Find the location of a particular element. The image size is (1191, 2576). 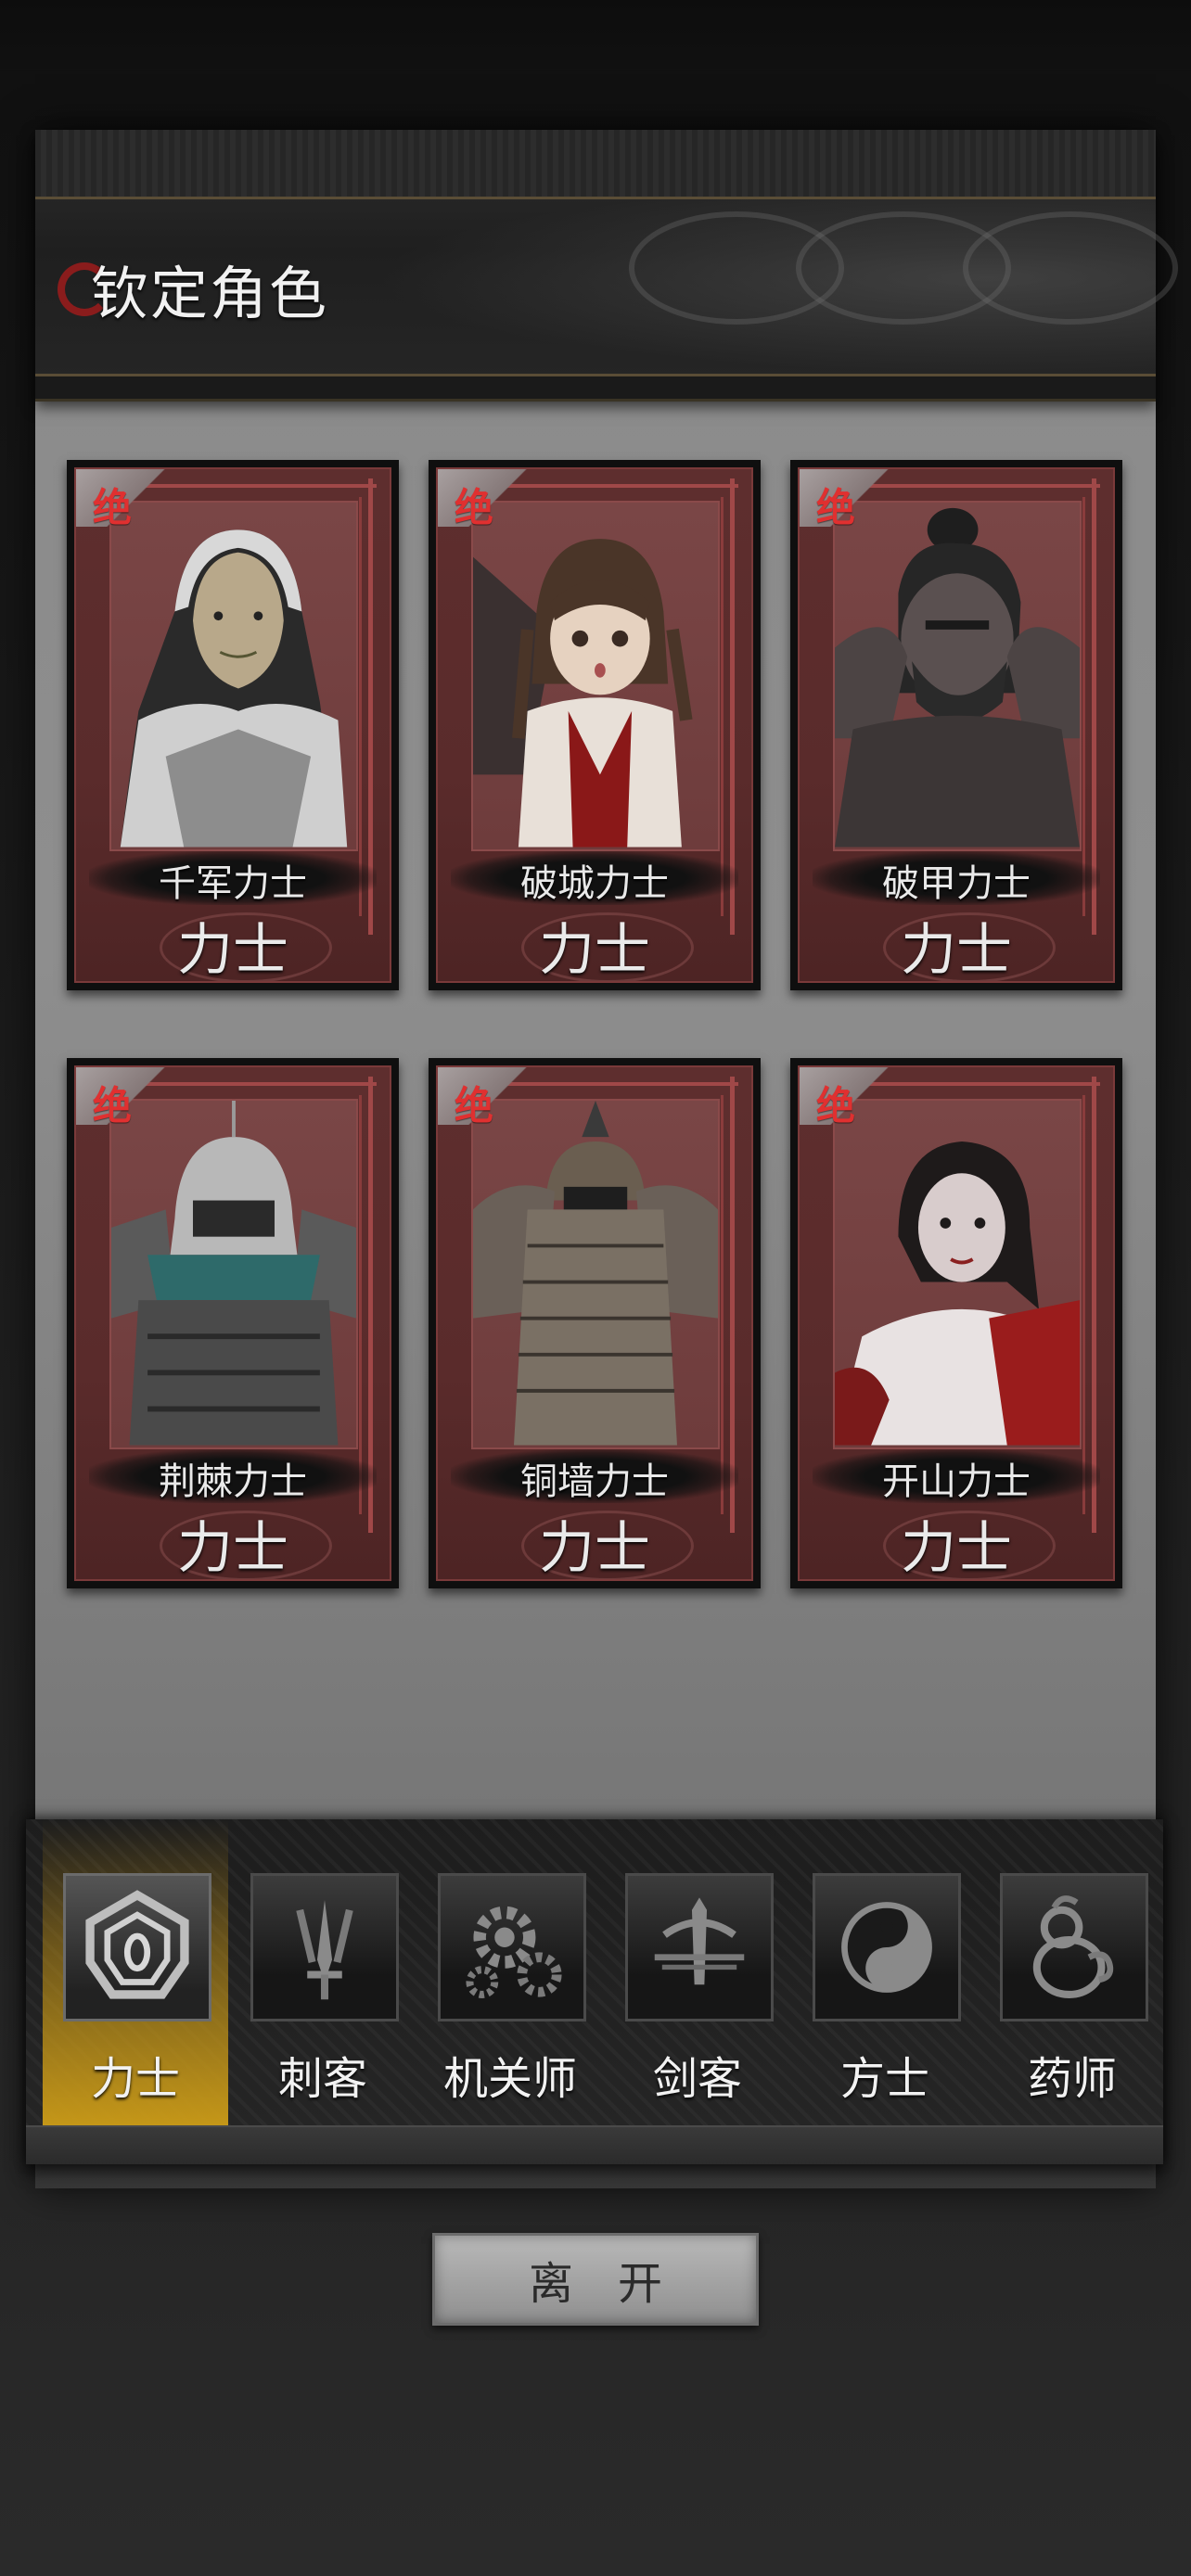

tab-label: 刺客 is located at coordinates (322, 2079).